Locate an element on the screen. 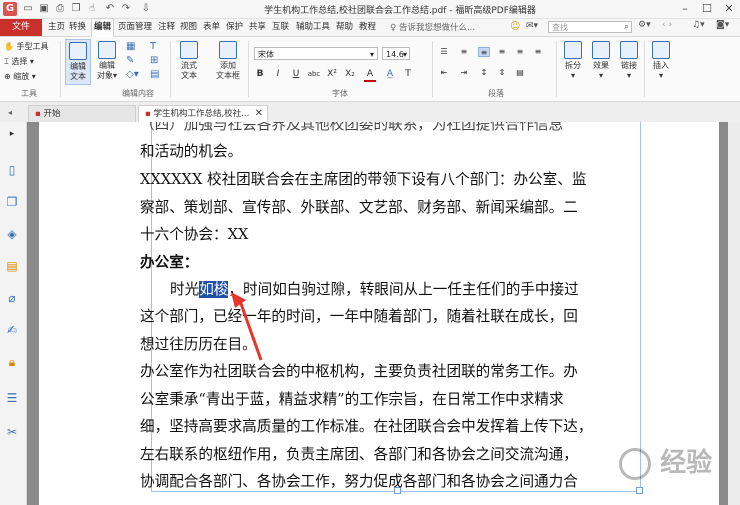  indent-increase-icon: ⇥ is located at coordinates (464, 73).